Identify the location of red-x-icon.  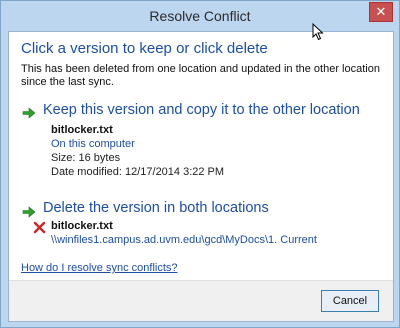
(39, 227).